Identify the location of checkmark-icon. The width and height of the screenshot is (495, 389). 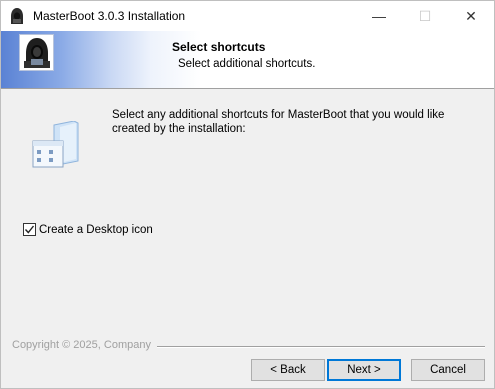
(29, 229).